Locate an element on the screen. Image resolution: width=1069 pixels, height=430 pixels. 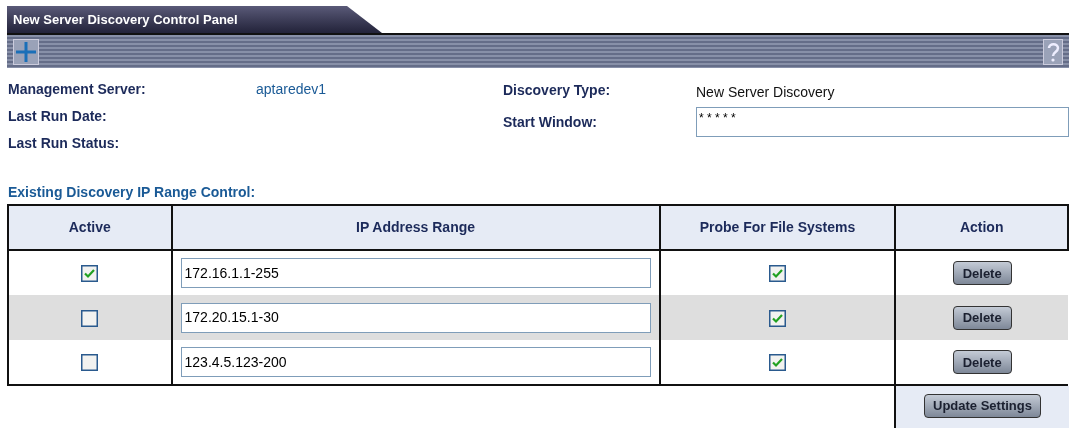
update-settings-button: Update Settings is located at coordinates (982, 406).